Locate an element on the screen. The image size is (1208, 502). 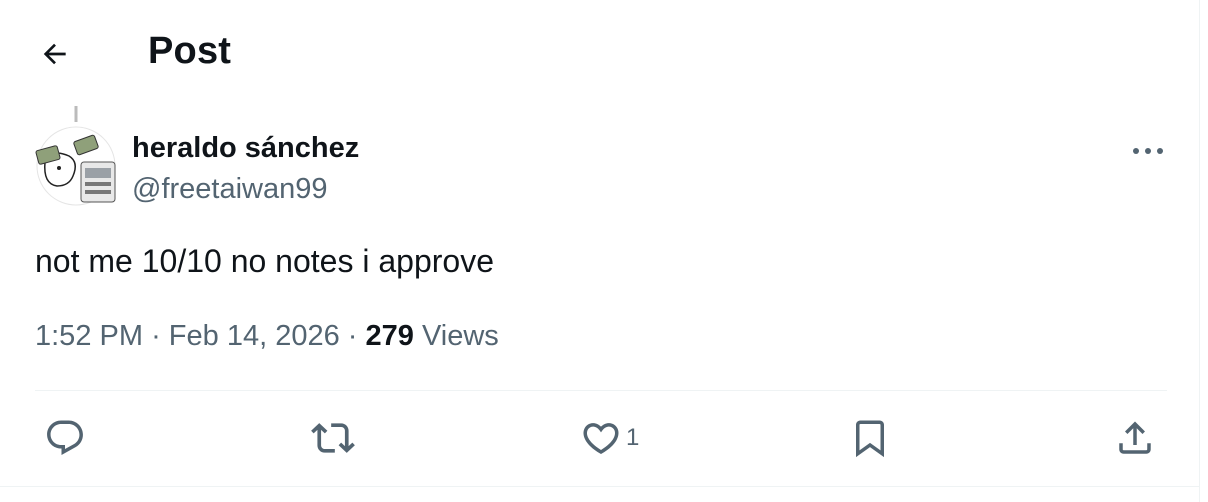
share-button is located at coordinates (1135, 438).